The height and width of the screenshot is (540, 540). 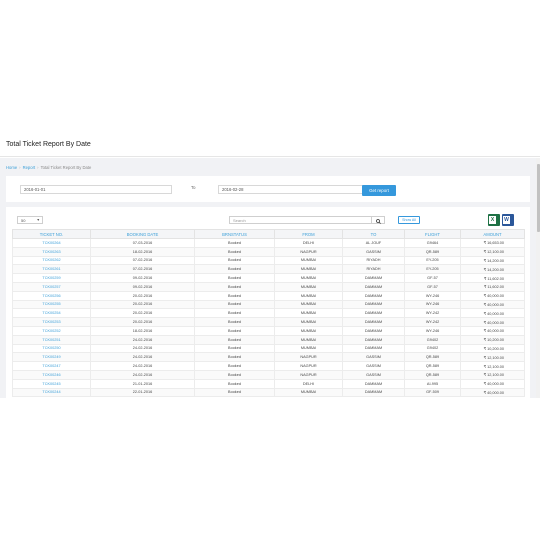 I want to click on search-input: Search, so click(x=300, y=220).